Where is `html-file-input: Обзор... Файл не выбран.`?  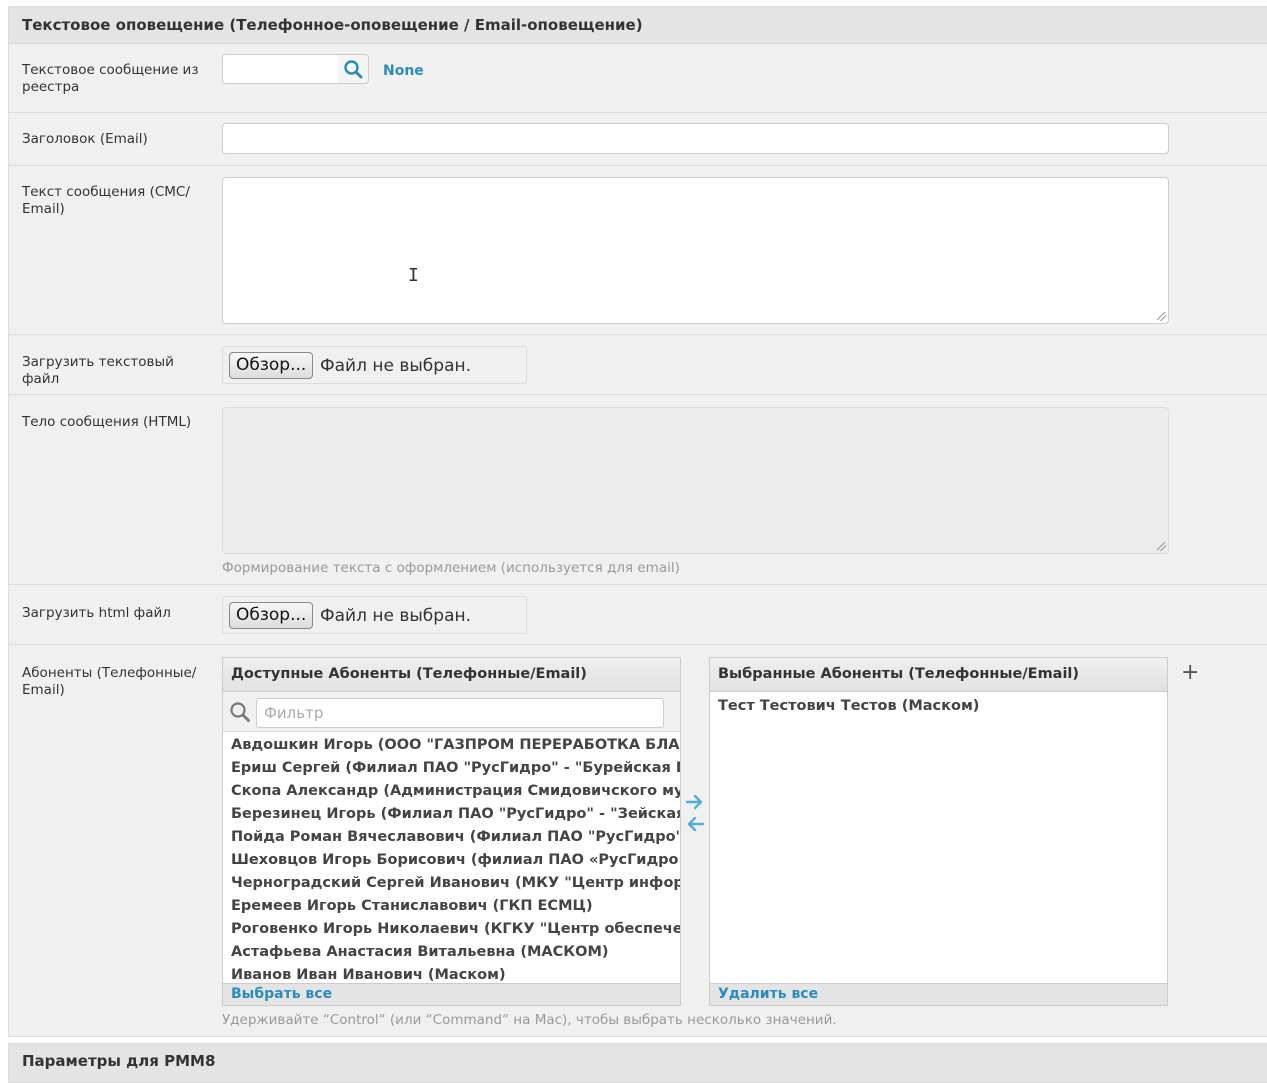
html-file-input: Обзор... Файл не выбран. is located at coordinates (374, 615).